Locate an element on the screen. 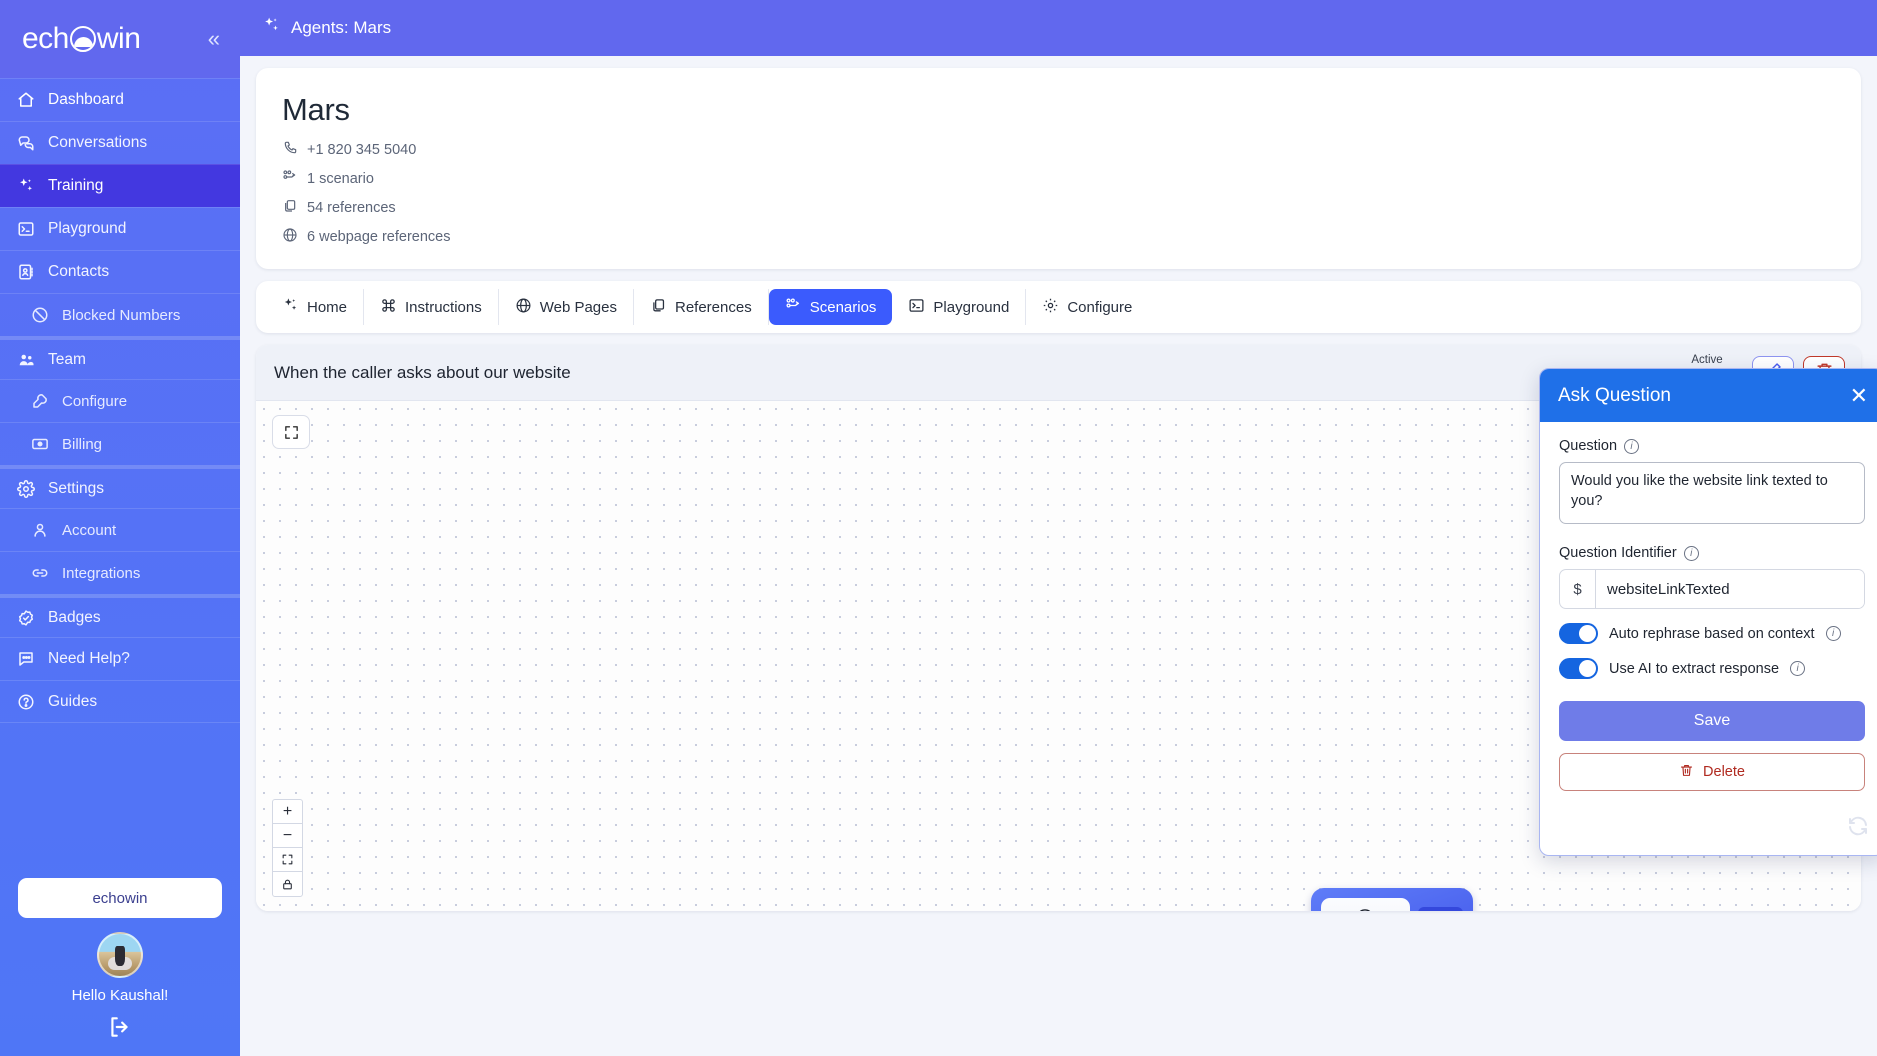 This screenshot has height=1056, width=1877. sidebar-item-label: Integrations is located at coordinates (101, 573).